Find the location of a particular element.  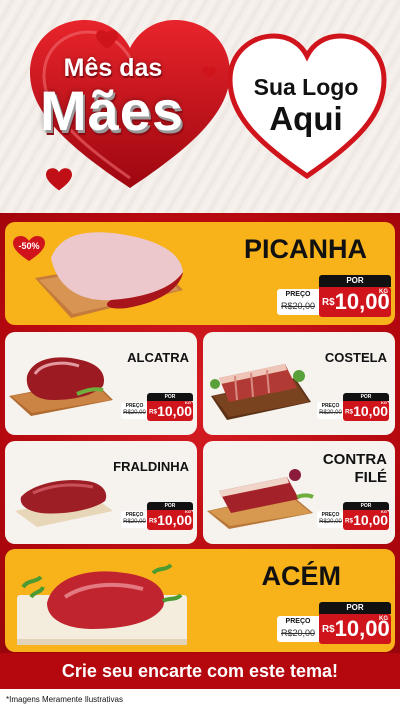

product-card-alcatra: ALCATRA POR PREÇO R$20,00 R$10,00 KG is located at coordinates (101, 383).